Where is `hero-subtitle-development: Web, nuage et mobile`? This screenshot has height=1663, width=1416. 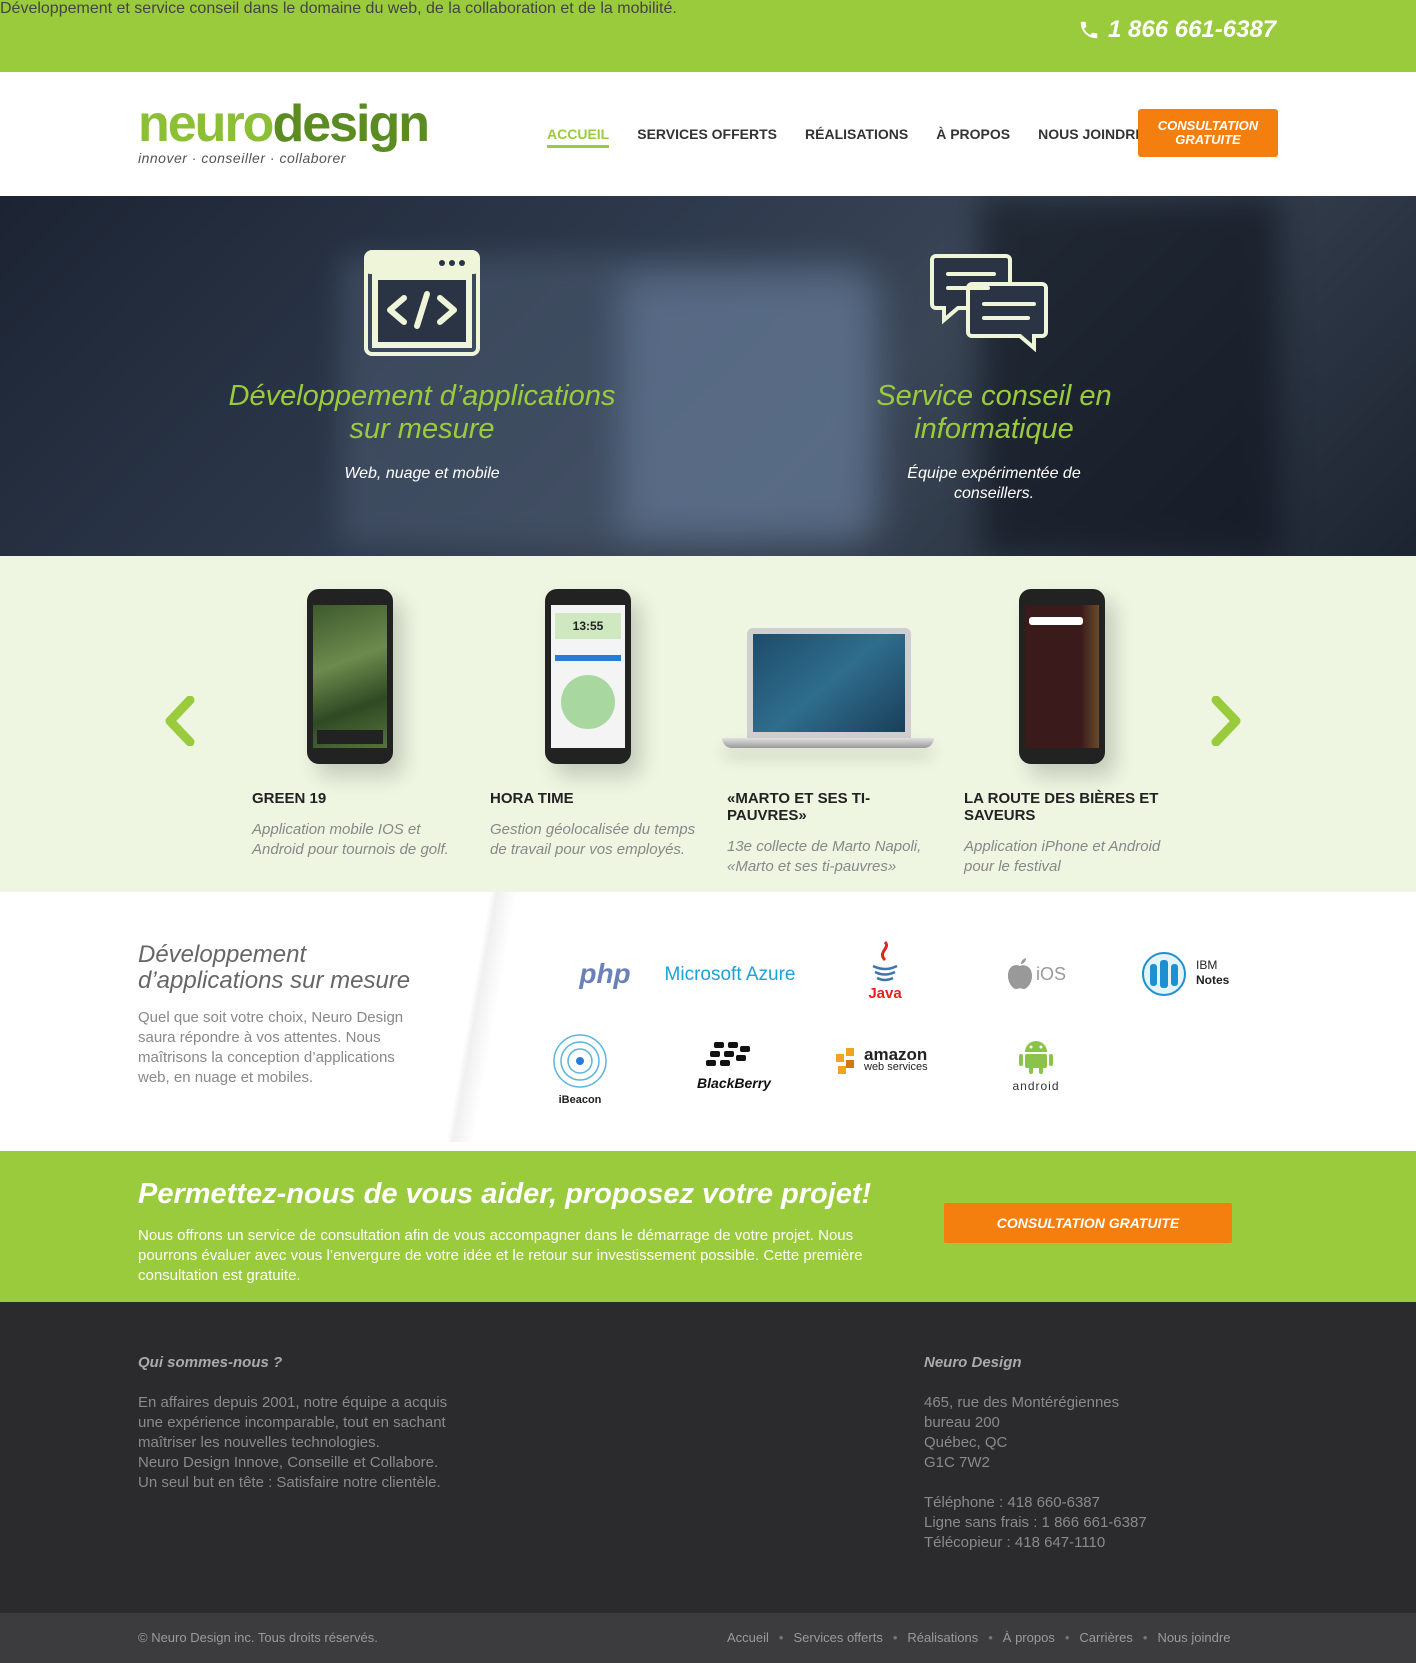 hero-subtitle-development: Web, nuage et mobile is located at coordinates (422, 473).